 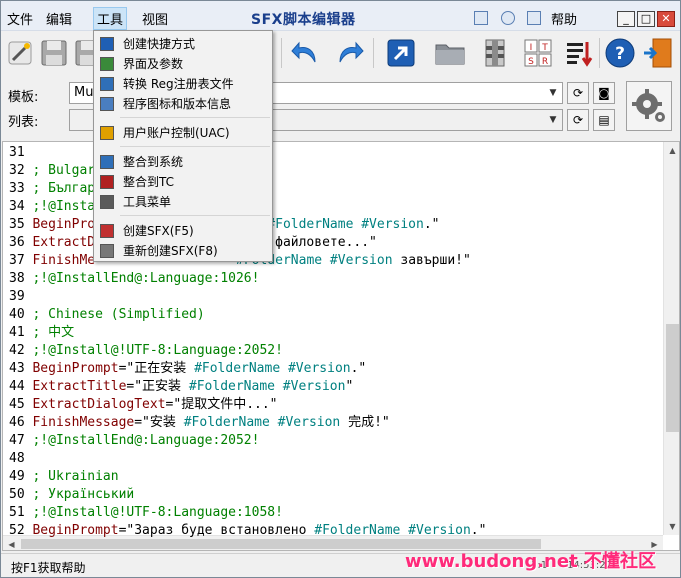 What do you see at coordinates (17, 188) in the screenshot?
I see `line-number: 33` at bounding box center [17, 188].